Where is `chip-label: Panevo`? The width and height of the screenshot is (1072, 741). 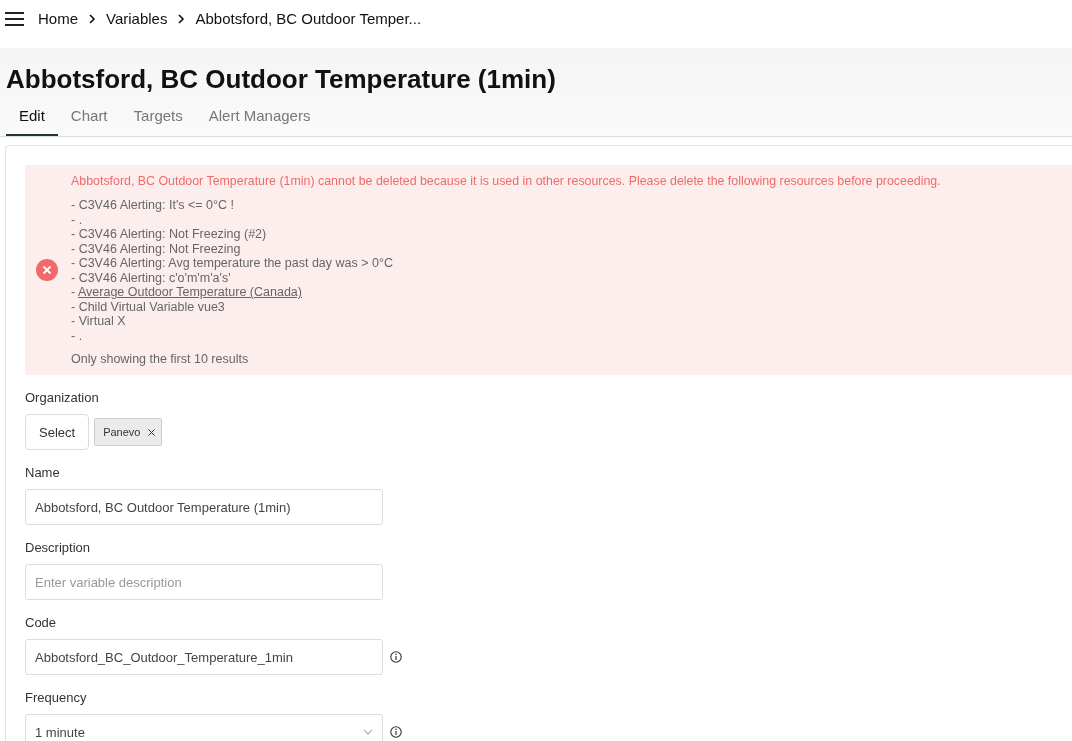 chip-label: Panevo is located at coordinates (122, 432).